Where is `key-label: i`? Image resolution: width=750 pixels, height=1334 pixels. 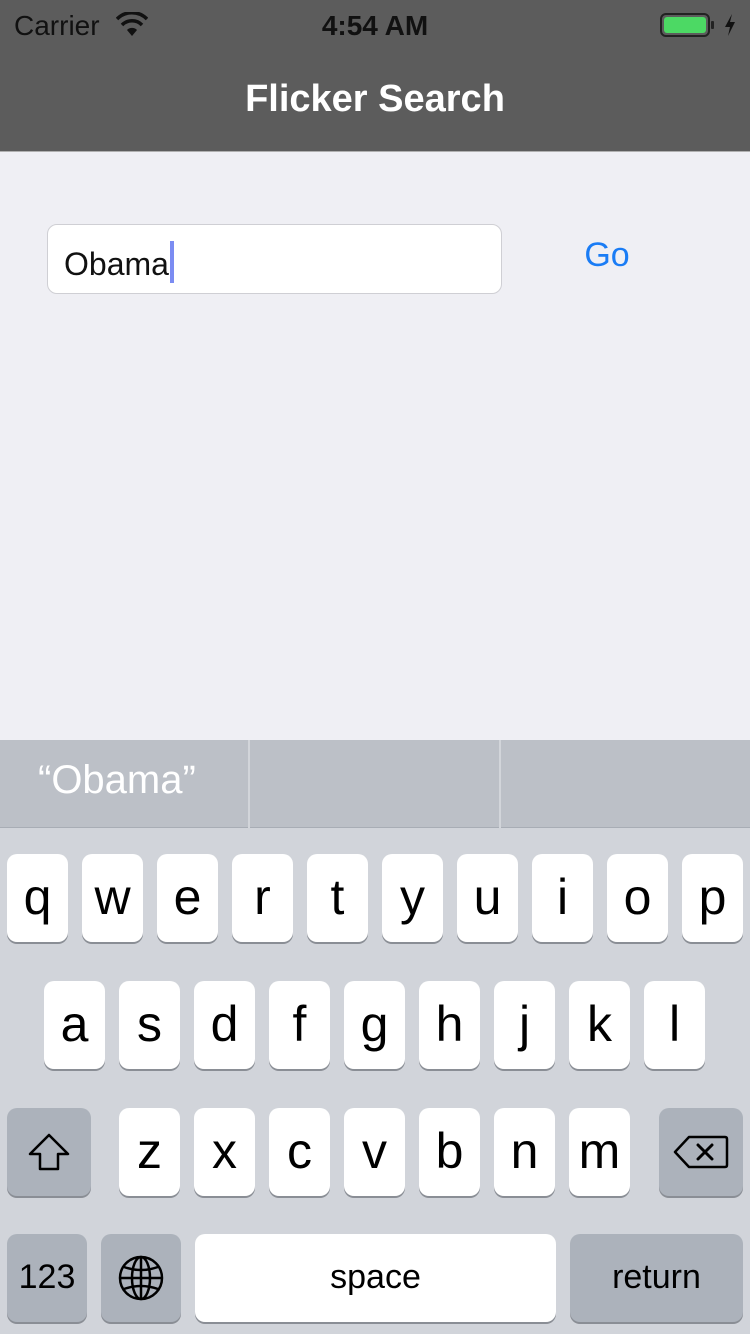 key-label: i is located at coordinates (562, 897).